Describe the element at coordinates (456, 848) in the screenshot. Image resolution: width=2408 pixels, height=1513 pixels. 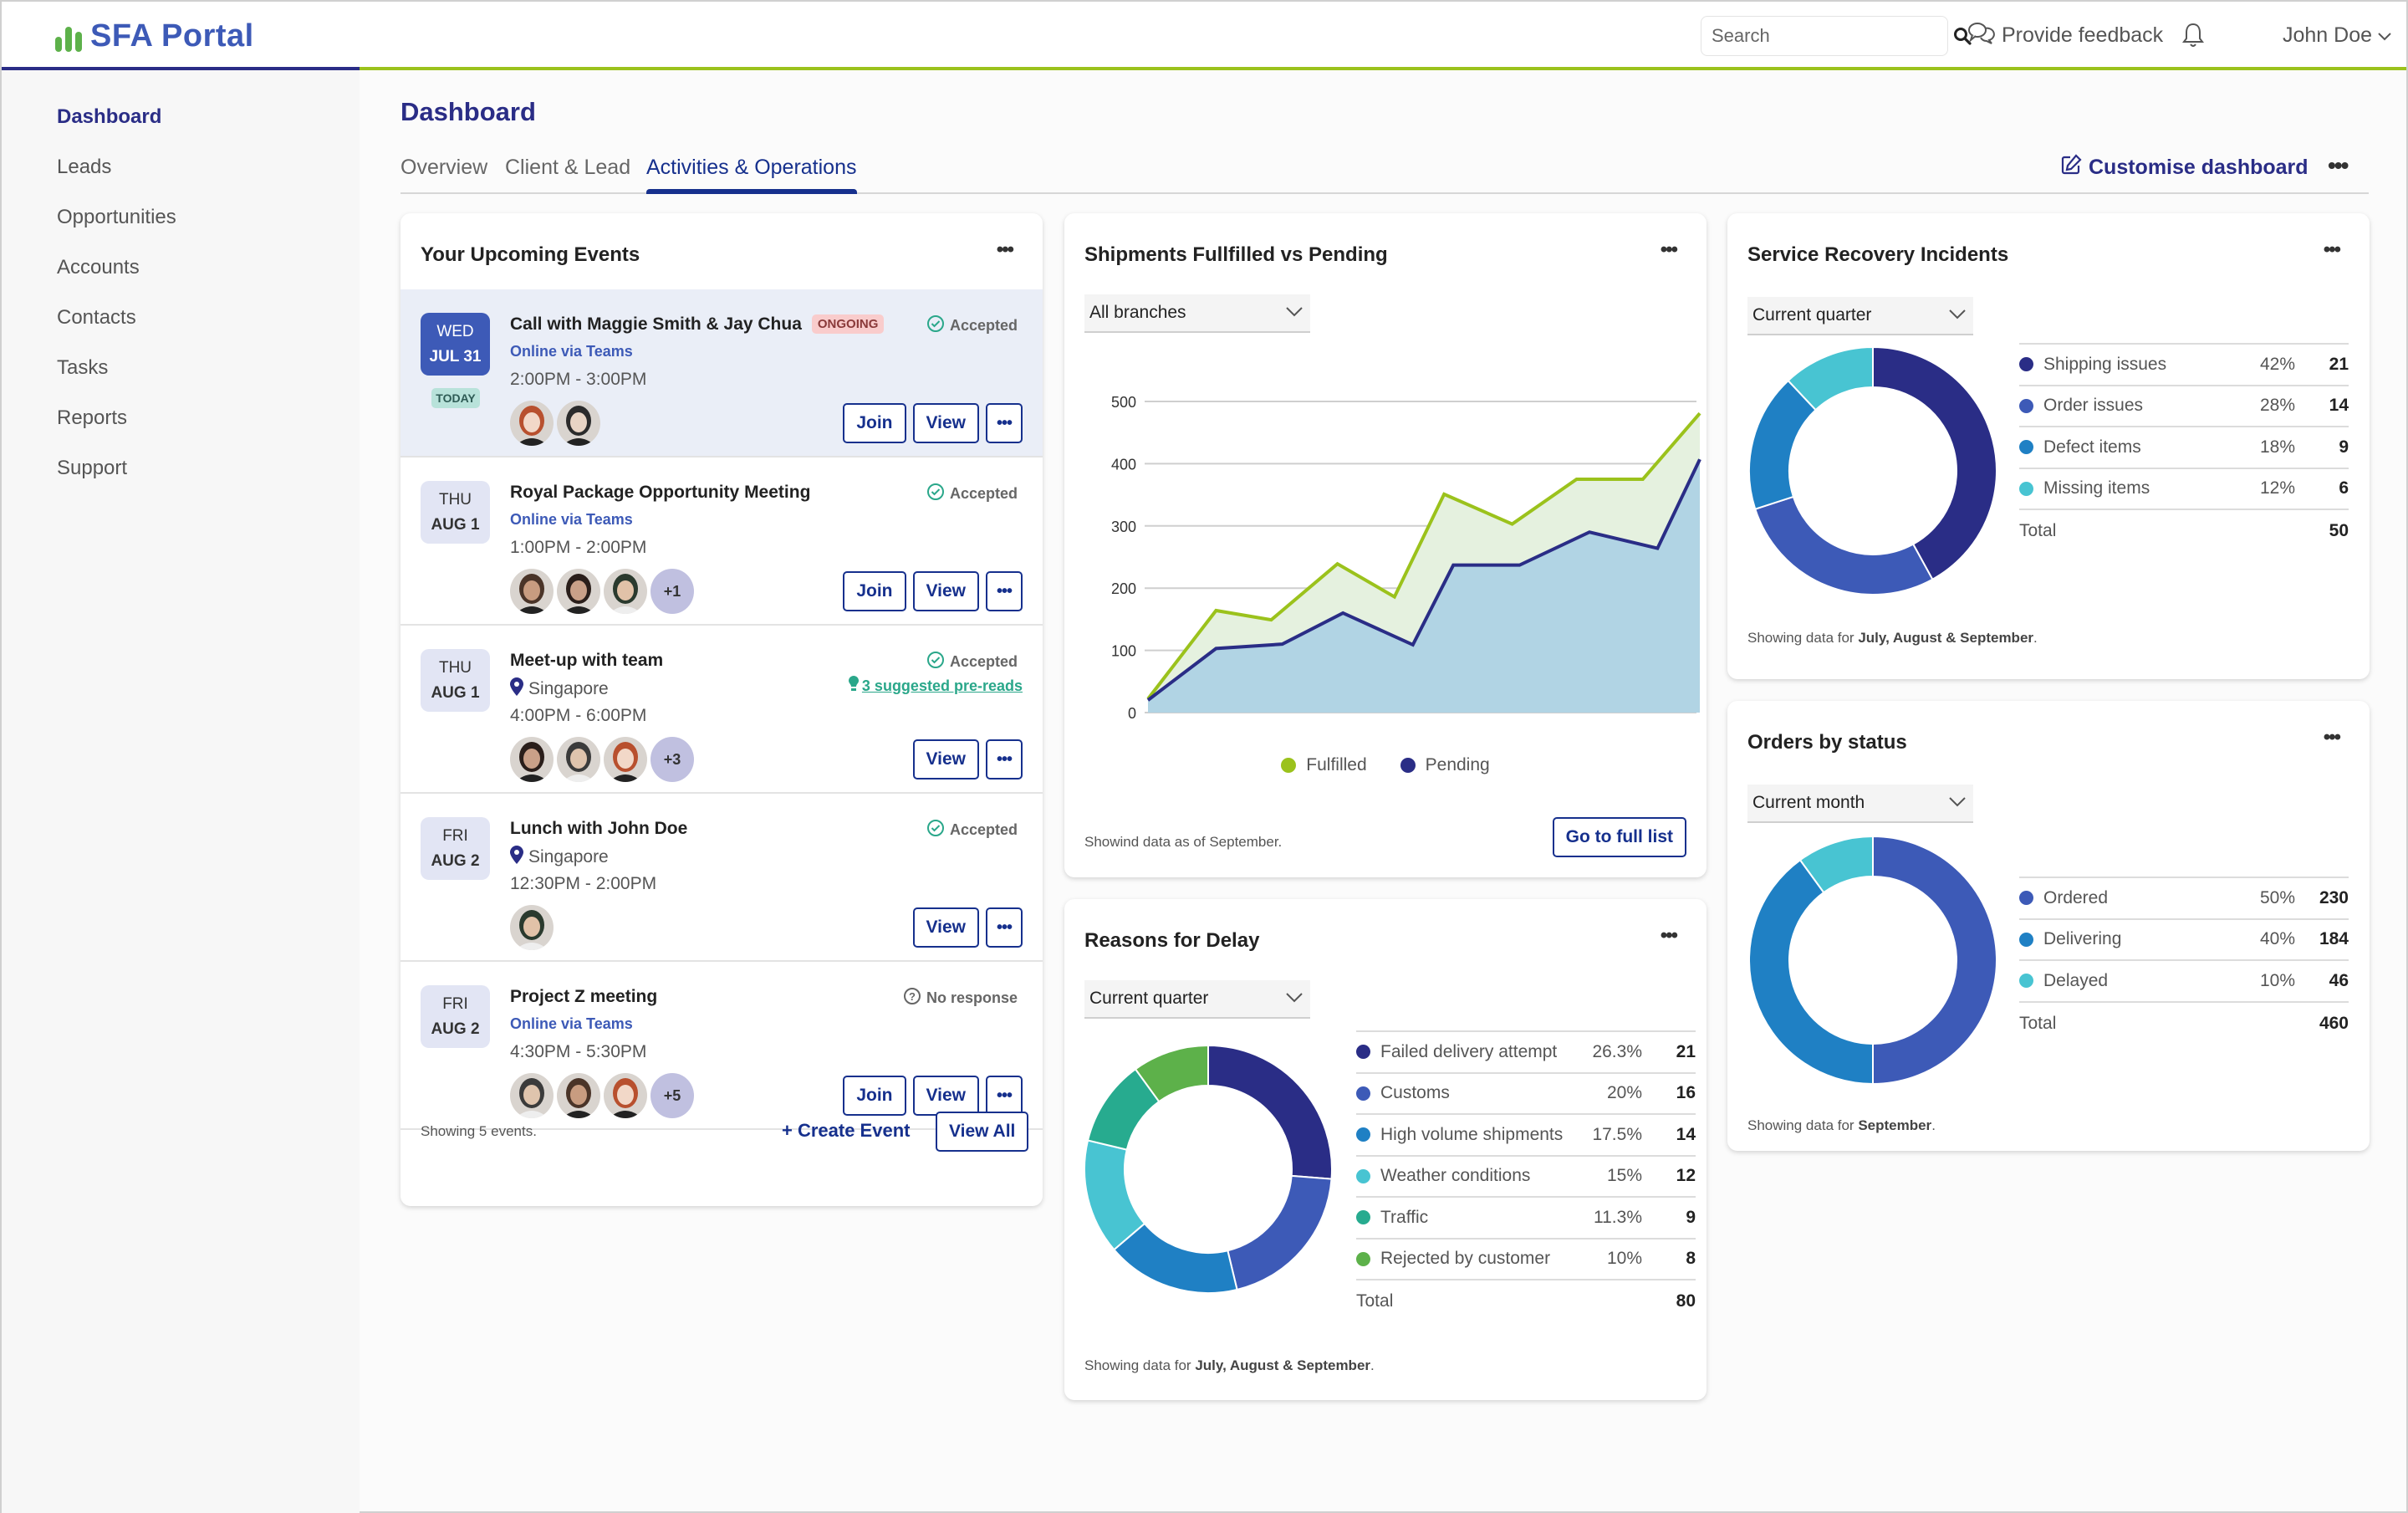
I see `event-date: FRI AUG 2` at that location.